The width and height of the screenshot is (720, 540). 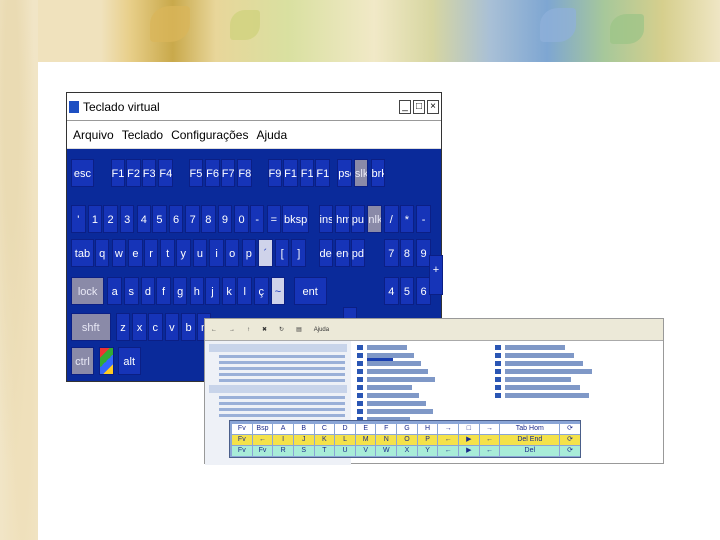 What do you see at coordinates (271, 135) in the screenshot?
I see `menu-item-ajuda: Ajuda` at bounding box center [271, 135].